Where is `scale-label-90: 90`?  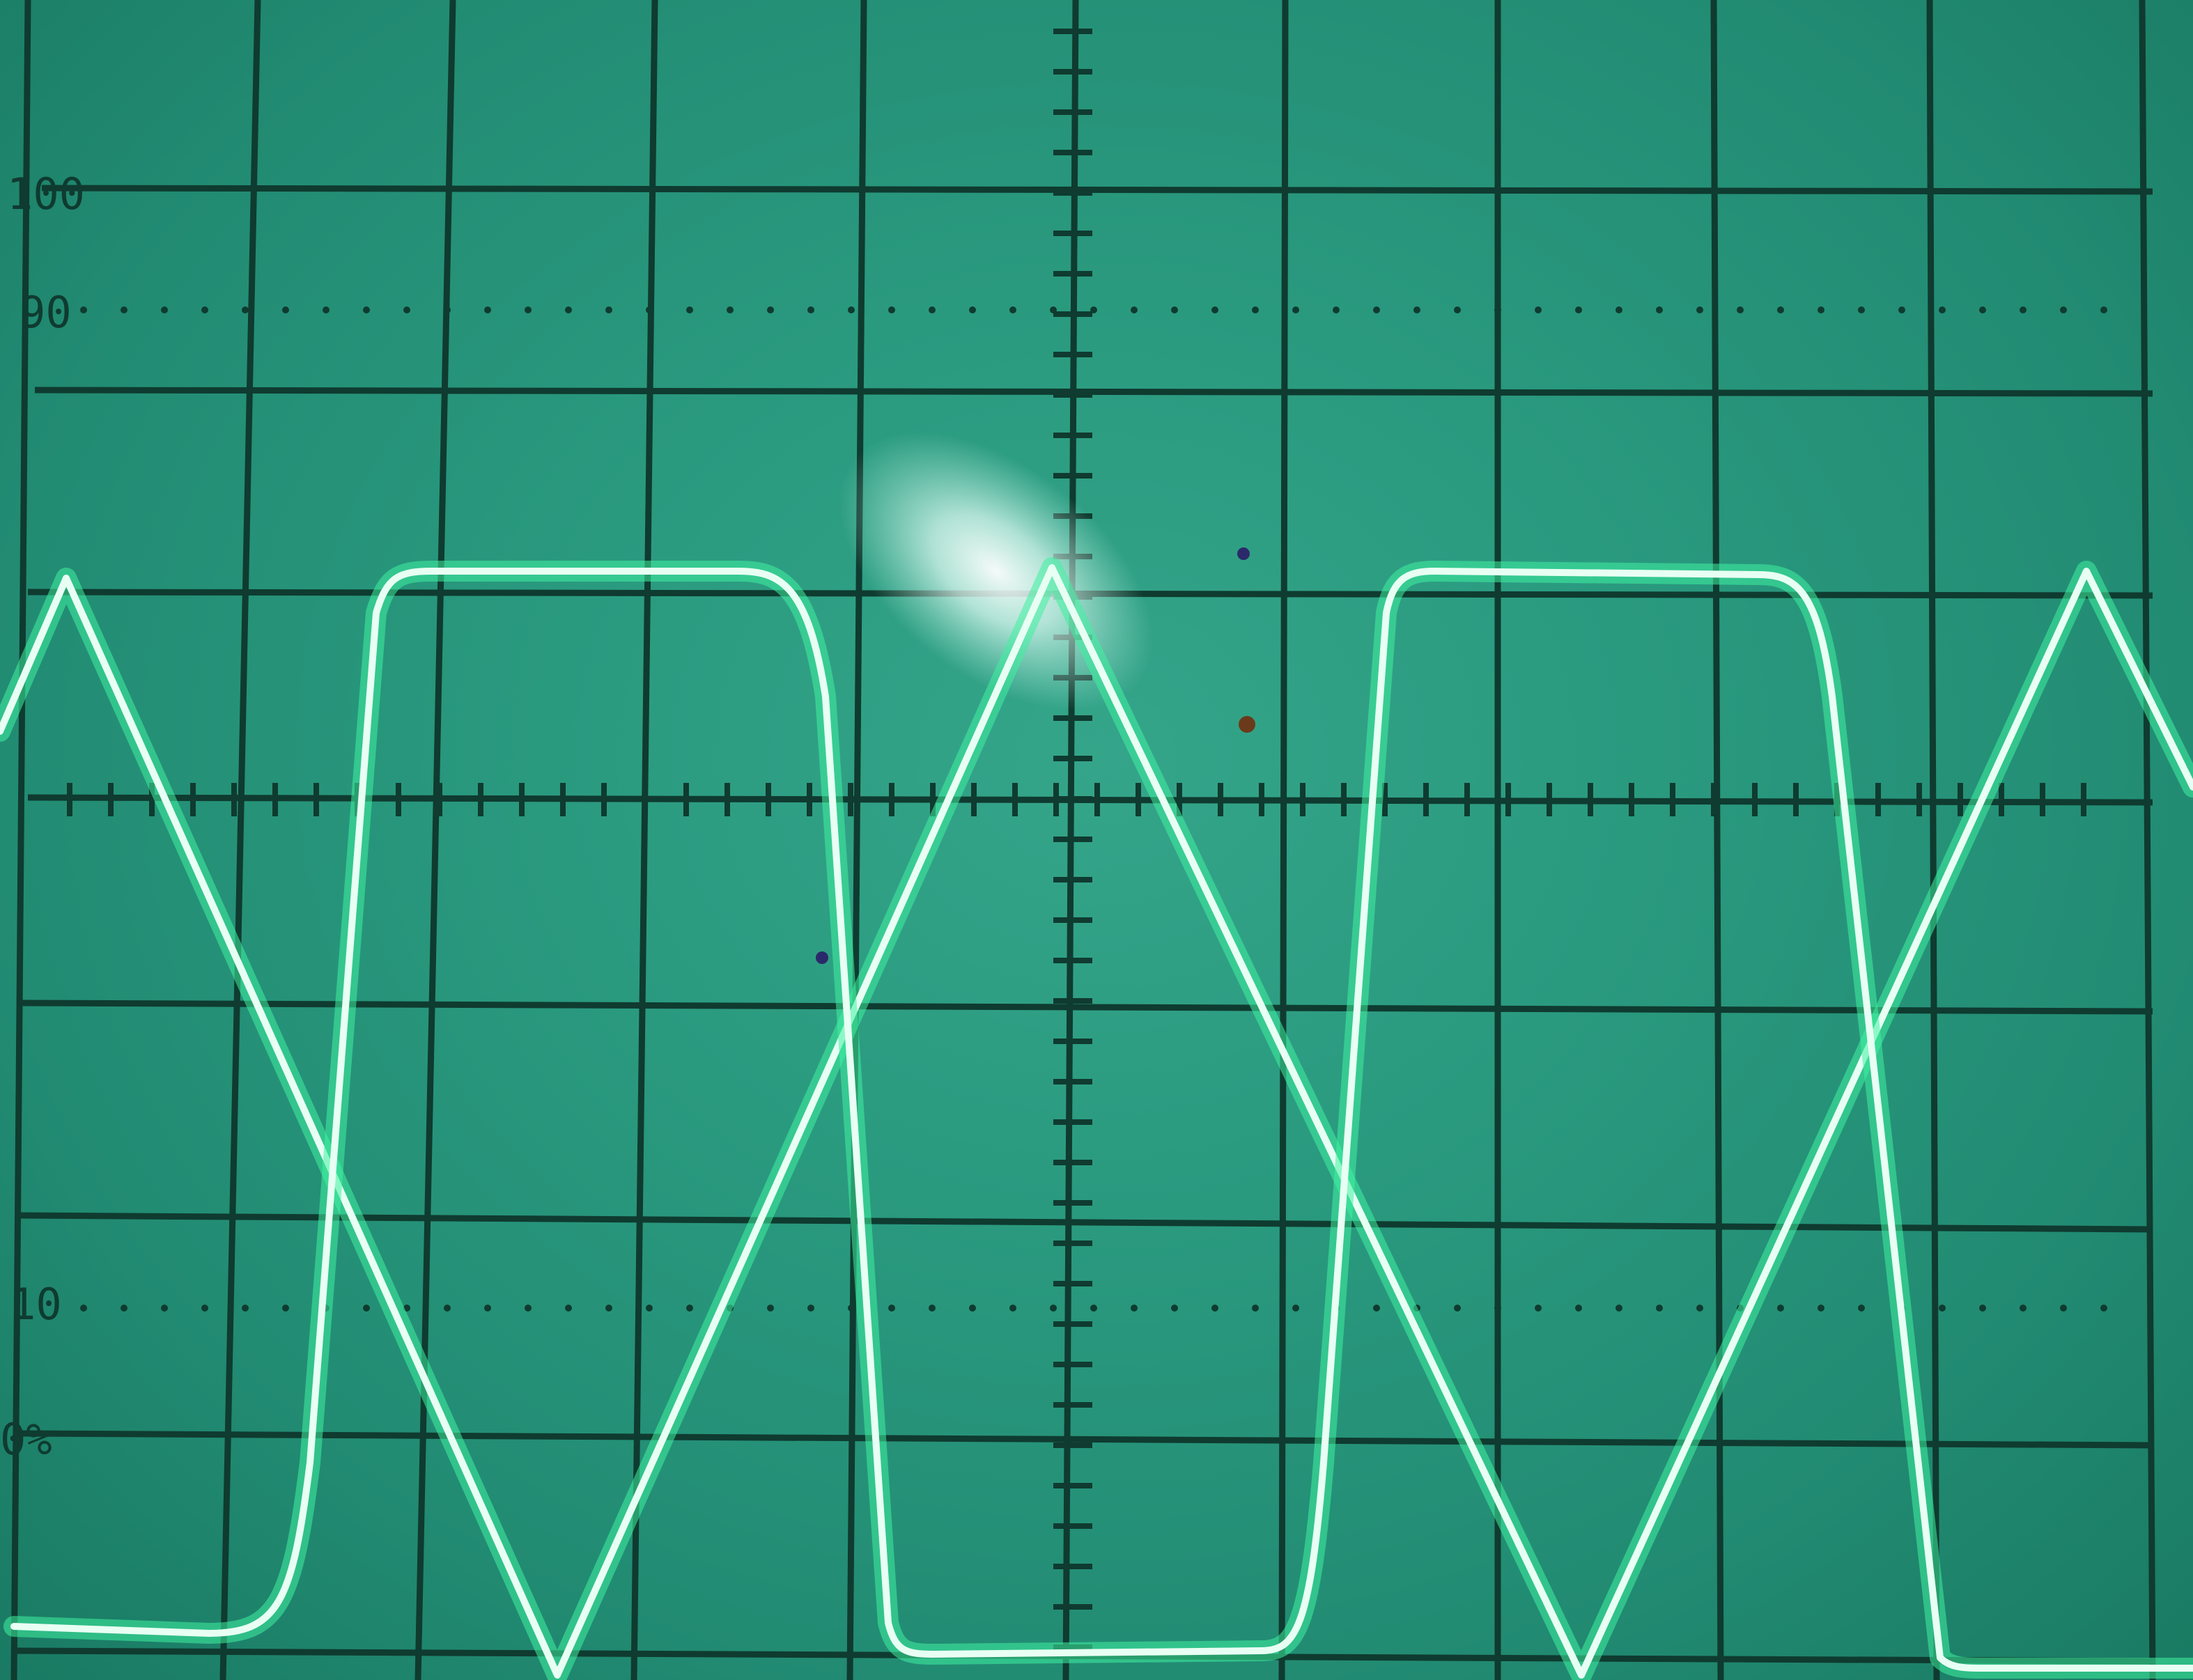
scale-label-90: 90 is located at coordinates (46, 312).